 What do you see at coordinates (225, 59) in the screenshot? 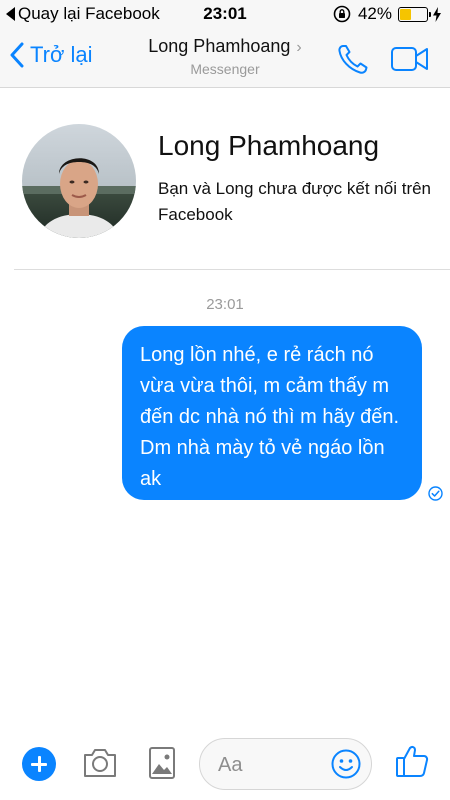
I see `conversation-header: Trở lại Long Phamhoang › Messenger` at bounding box center [225, 59].